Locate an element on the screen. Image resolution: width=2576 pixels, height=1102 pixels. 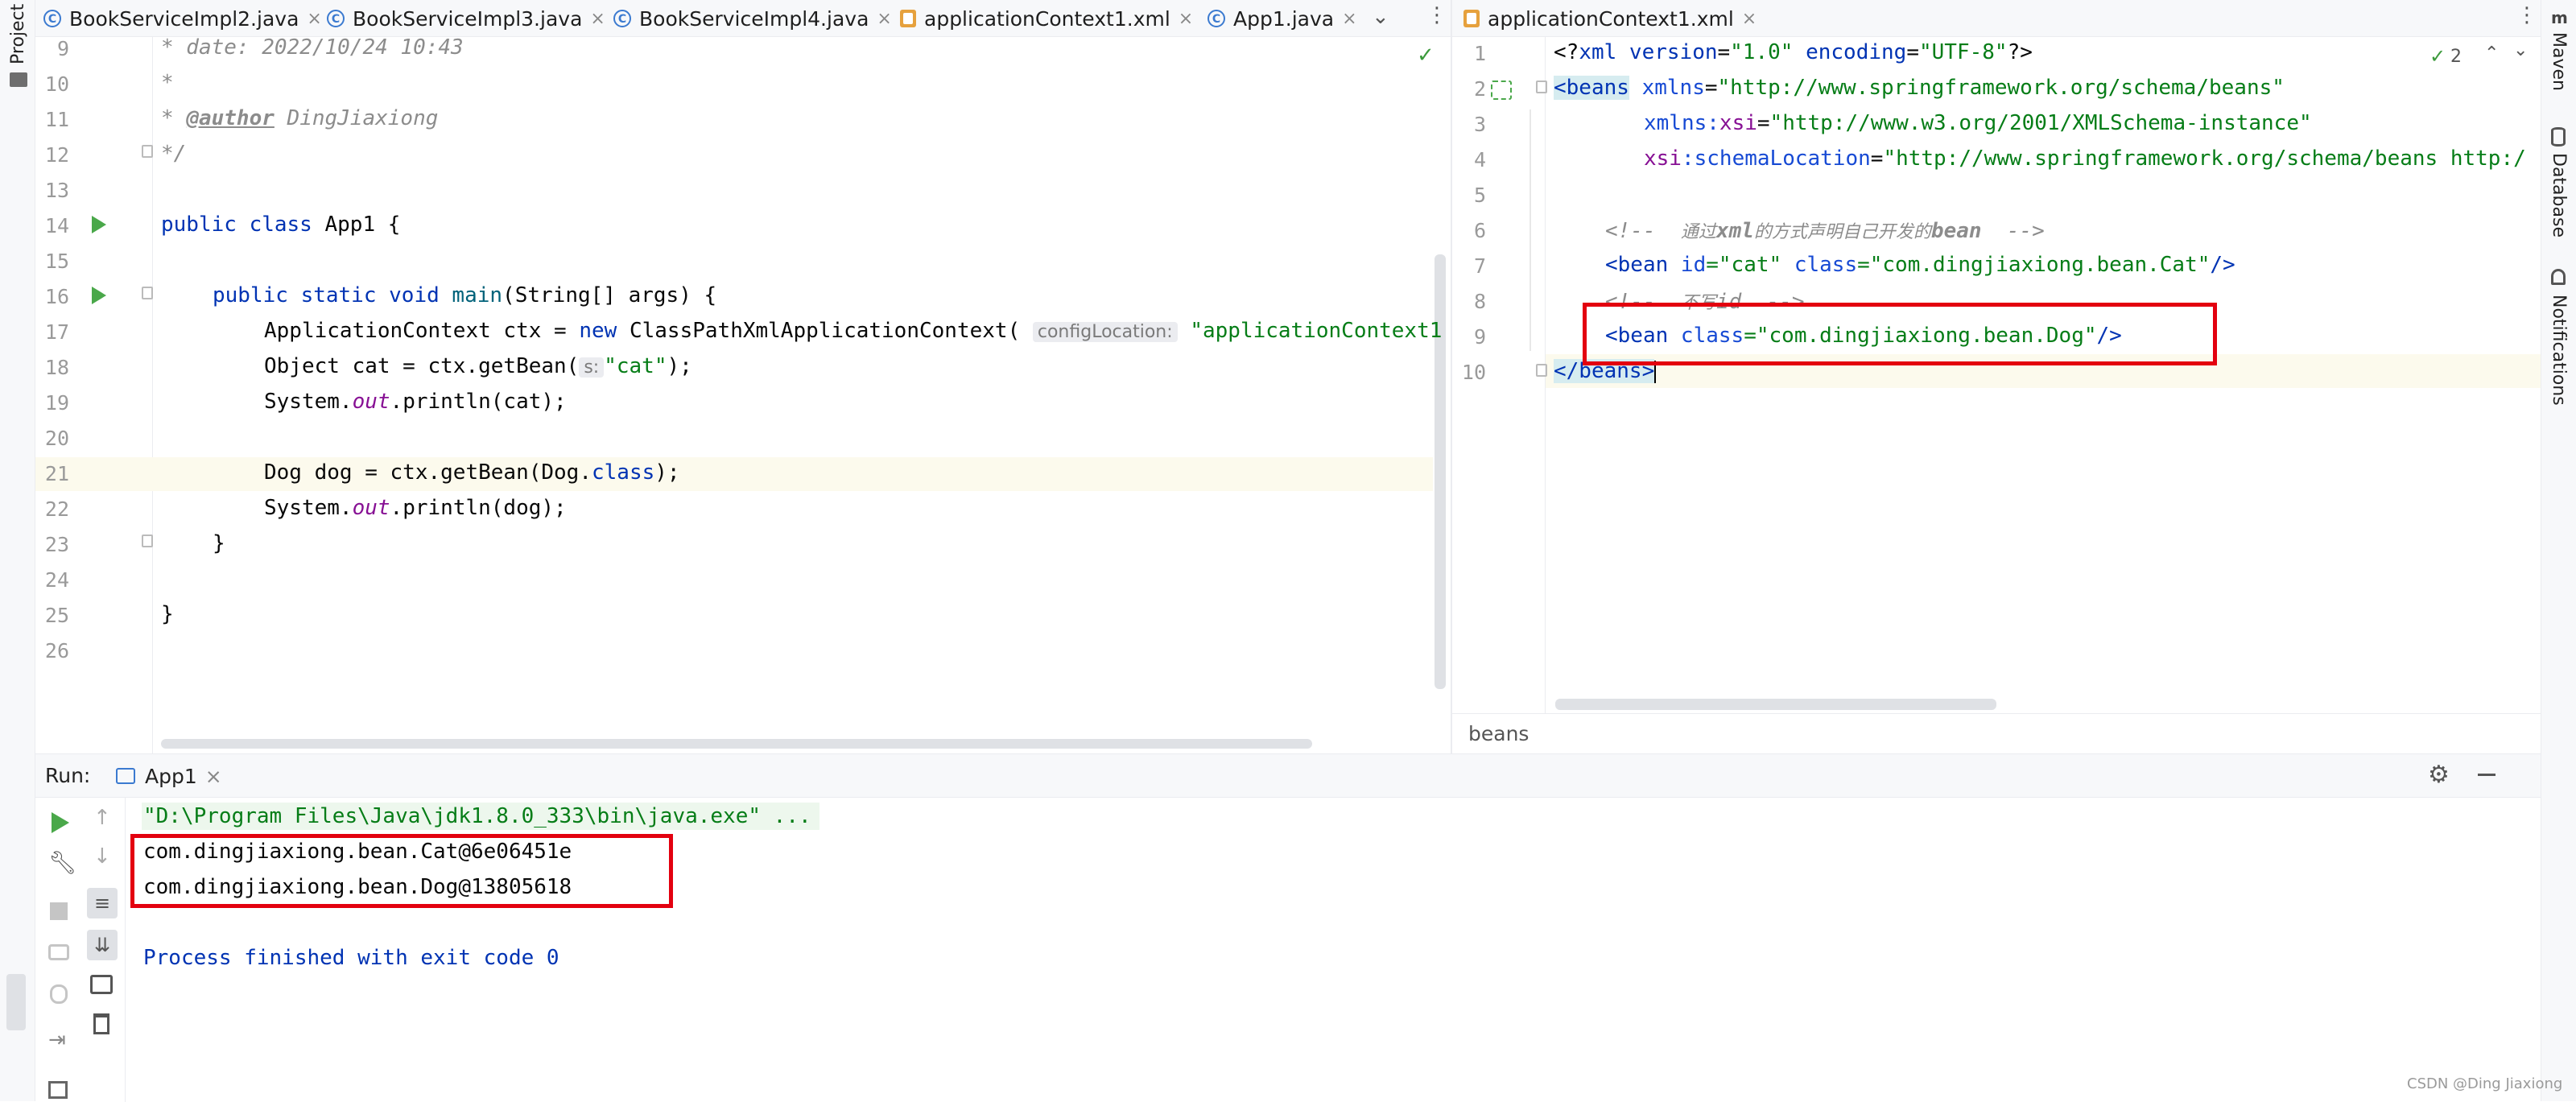
tab-bookserviceimpl3: C BookServiceImpl3.java × is located at coordinates (466, 18).